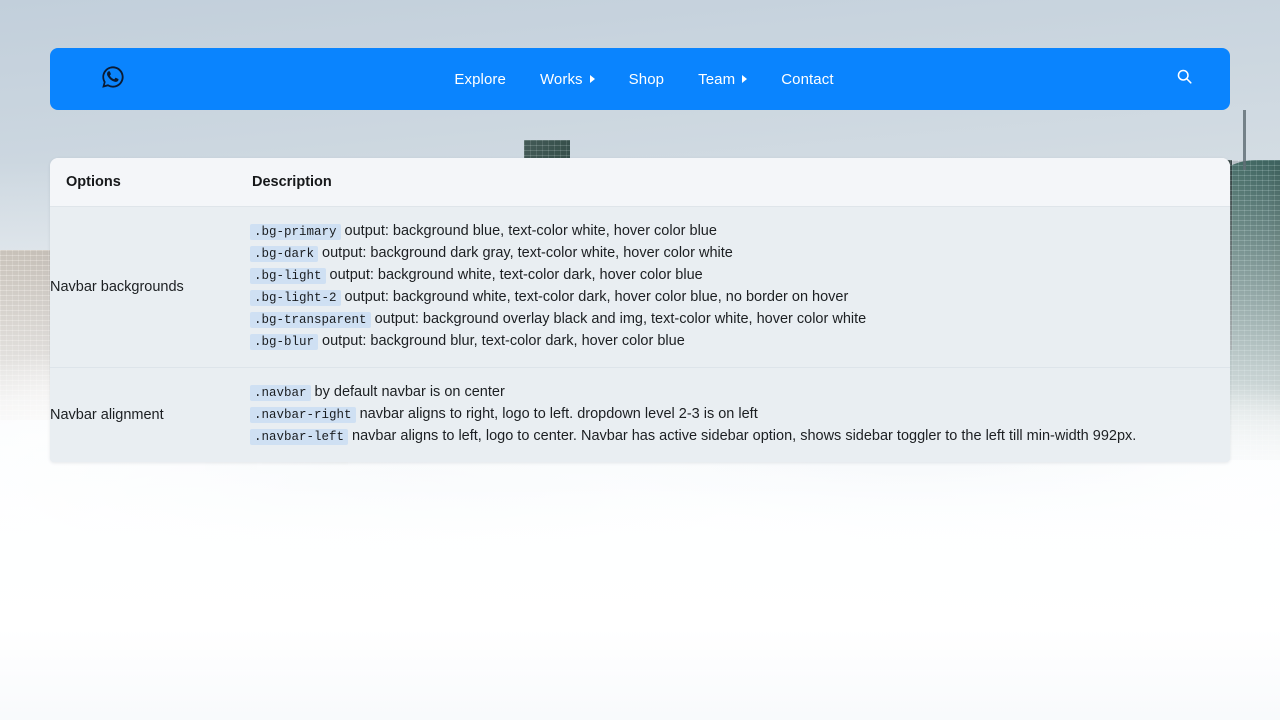  I want to click on nav-link-contact-label: Contact, so click(807, 79).